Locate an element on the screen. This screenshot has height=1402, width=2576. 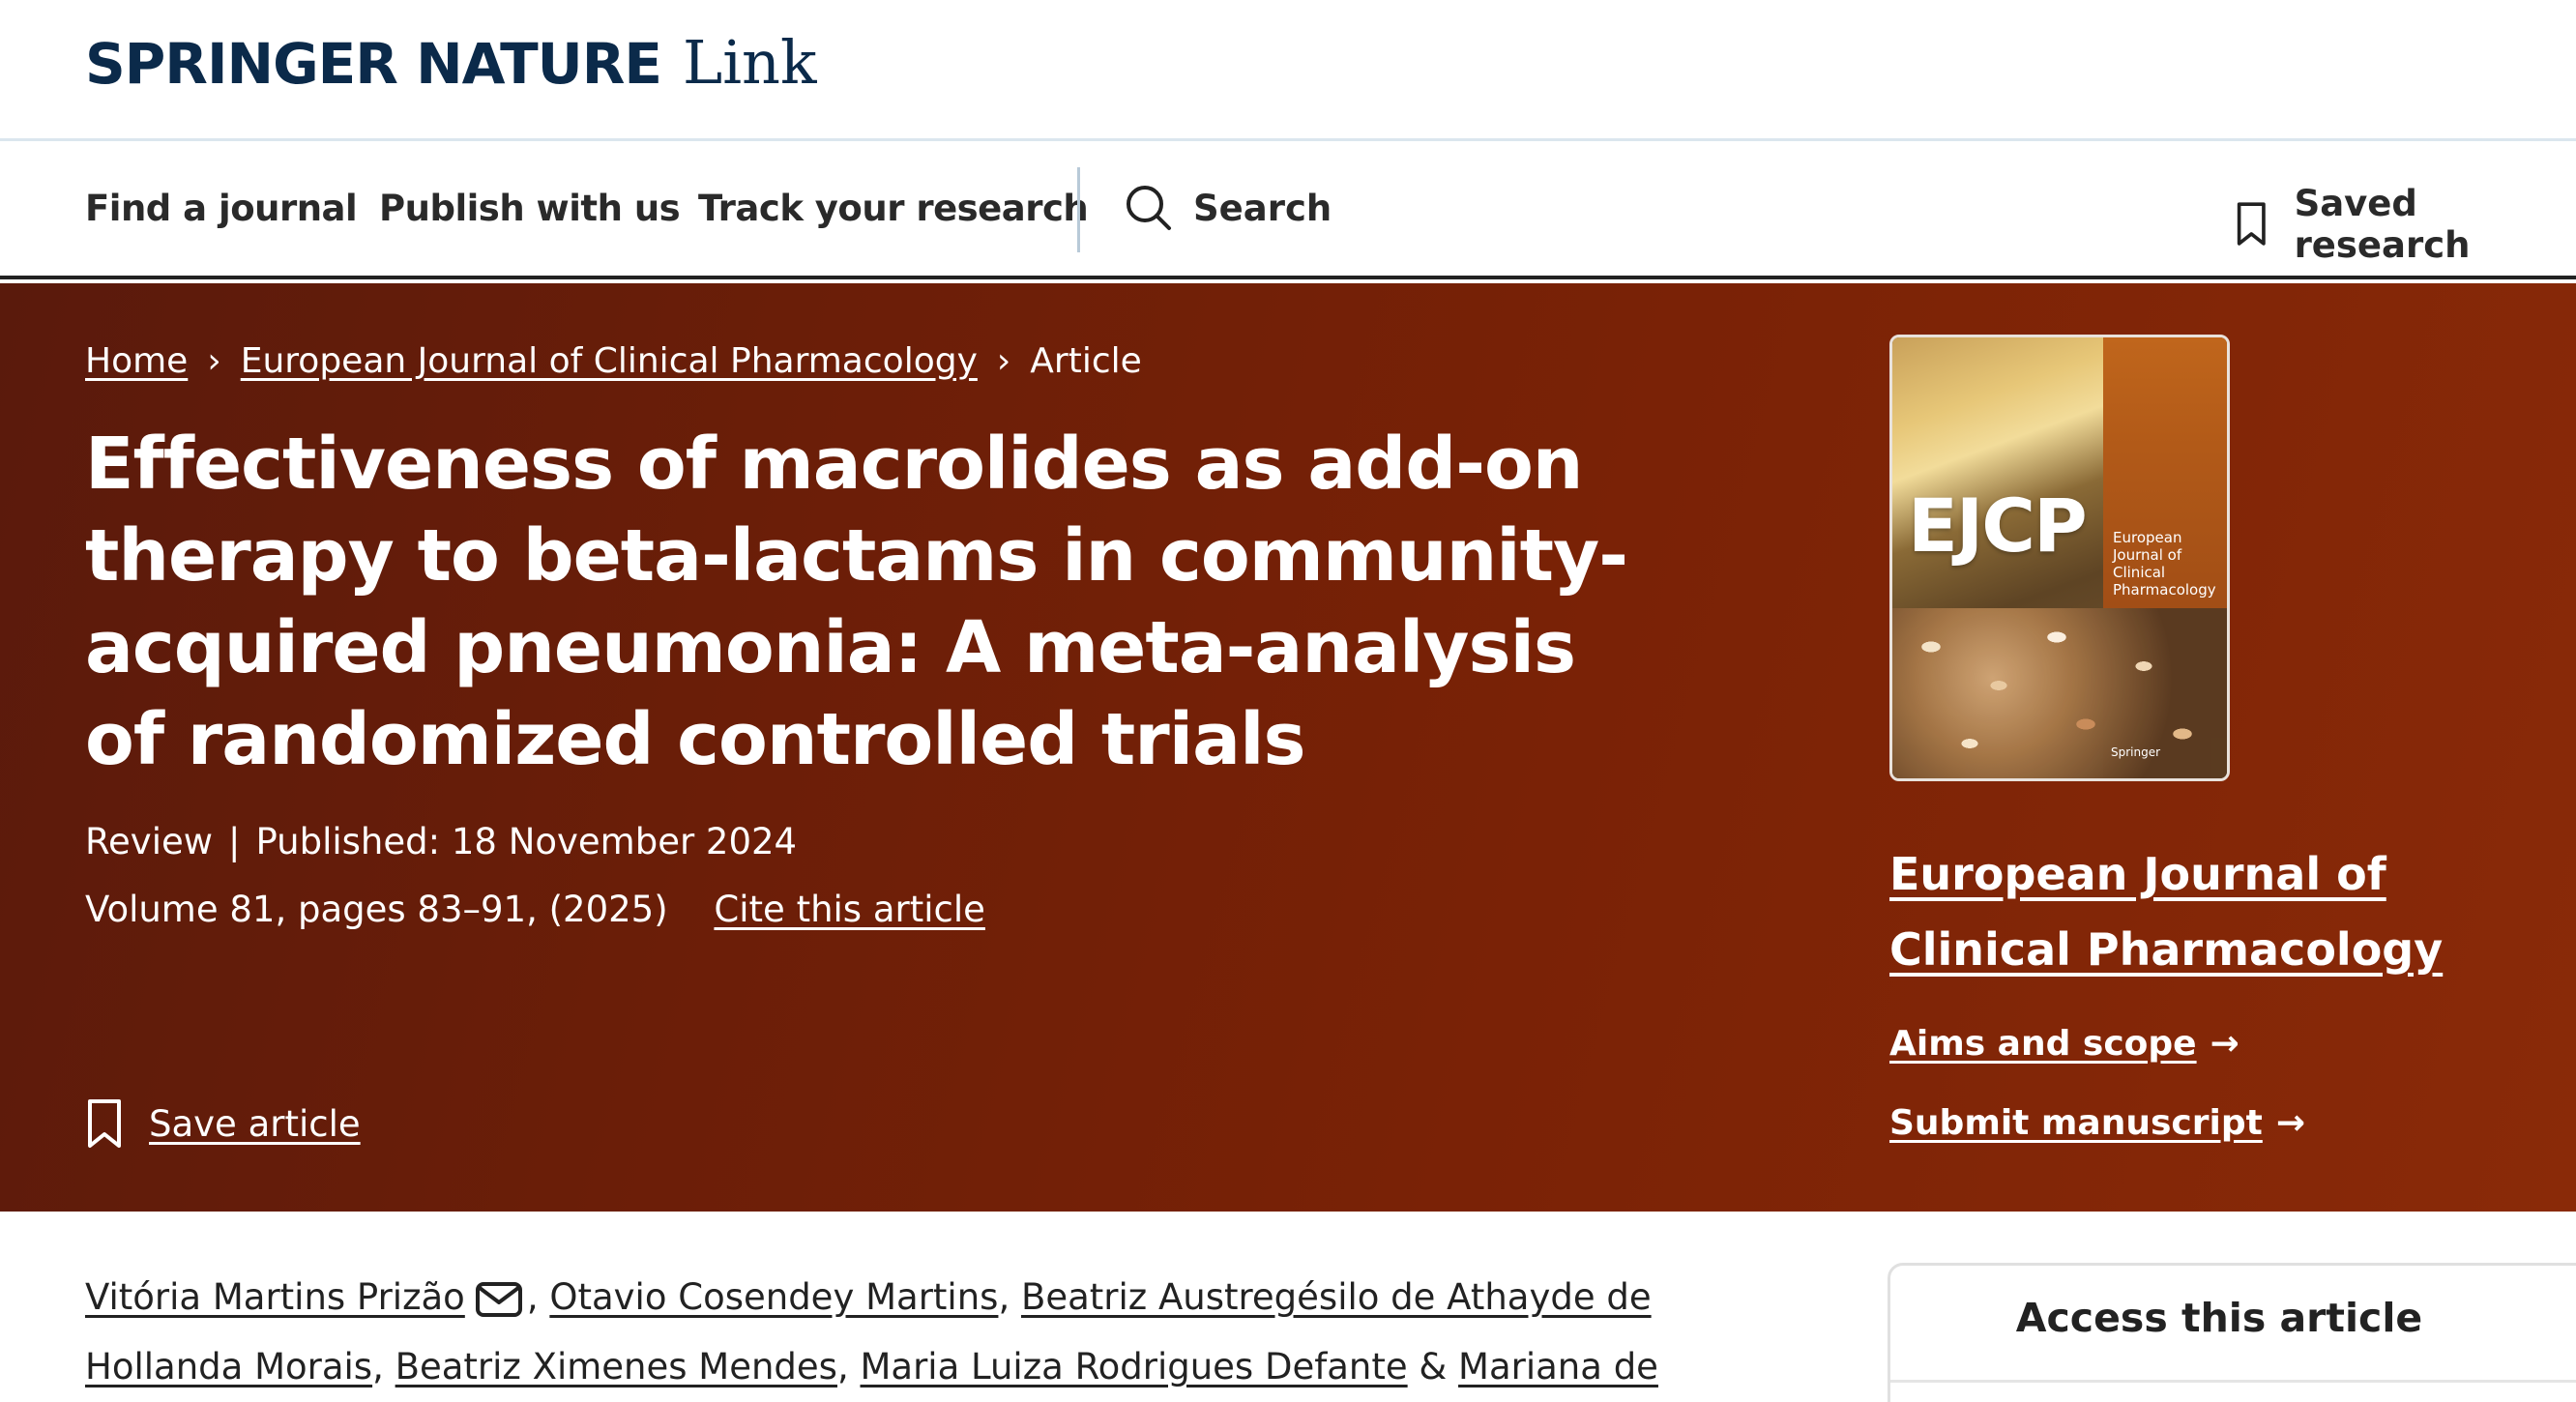
search-icon is located at coordinates (1149, 208).